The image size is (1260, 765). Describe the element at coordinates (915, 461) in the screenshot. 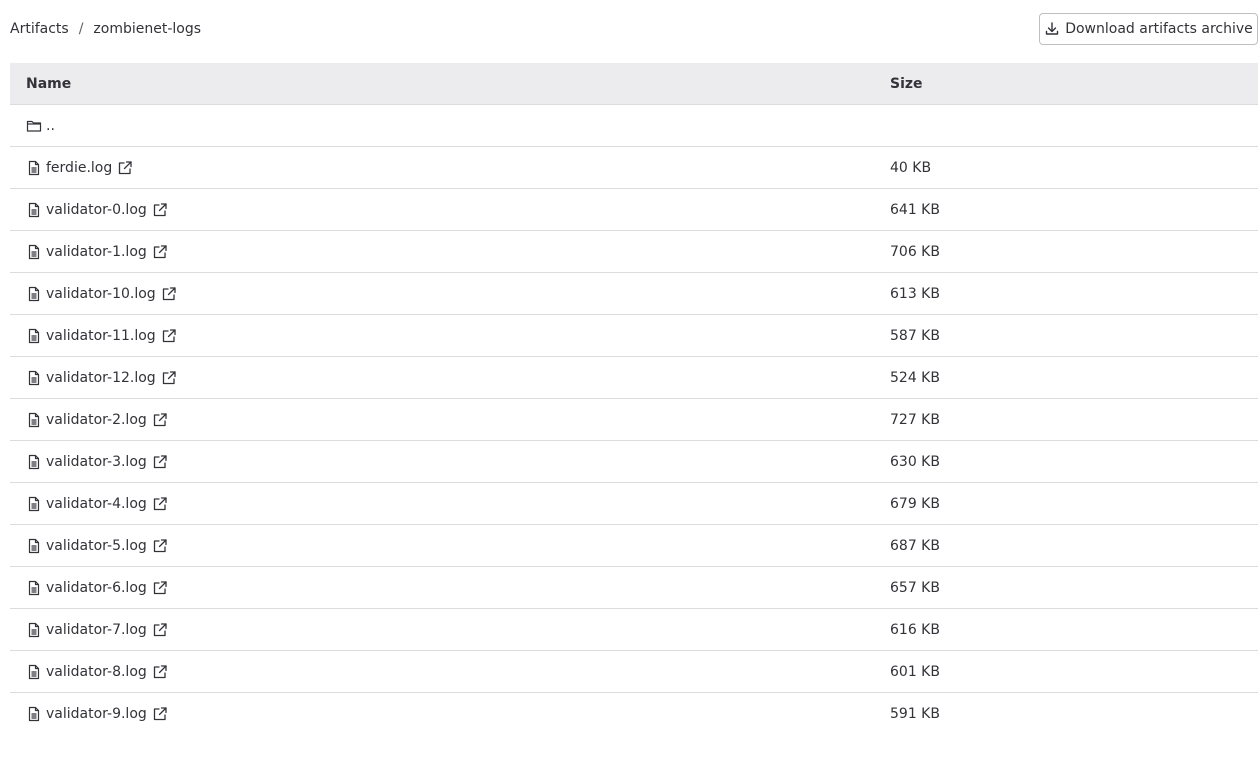

I see `file-size: 630 KB` at that location.